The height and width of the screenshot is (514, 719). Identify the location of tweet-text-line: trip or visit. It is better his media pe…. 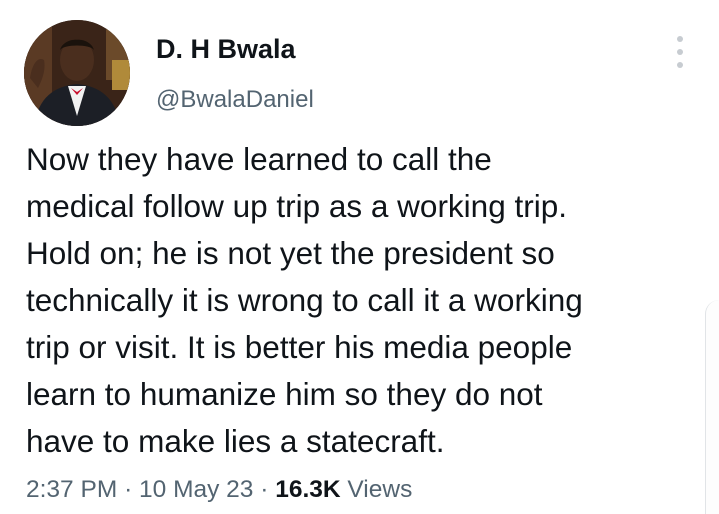
(299, 347).